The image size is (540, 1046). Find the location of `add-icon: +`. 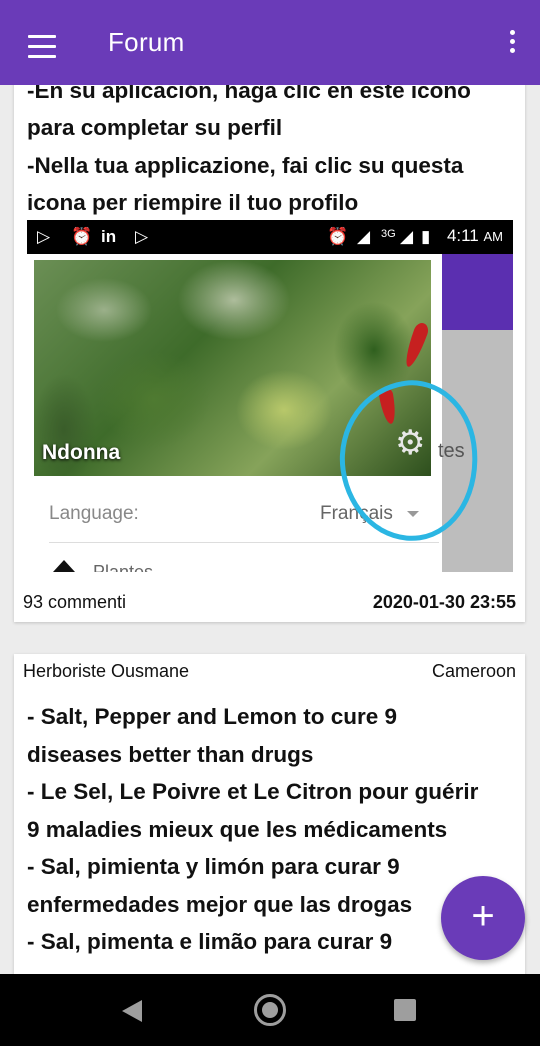

add-icon: + is located at coordinates (483, 916).